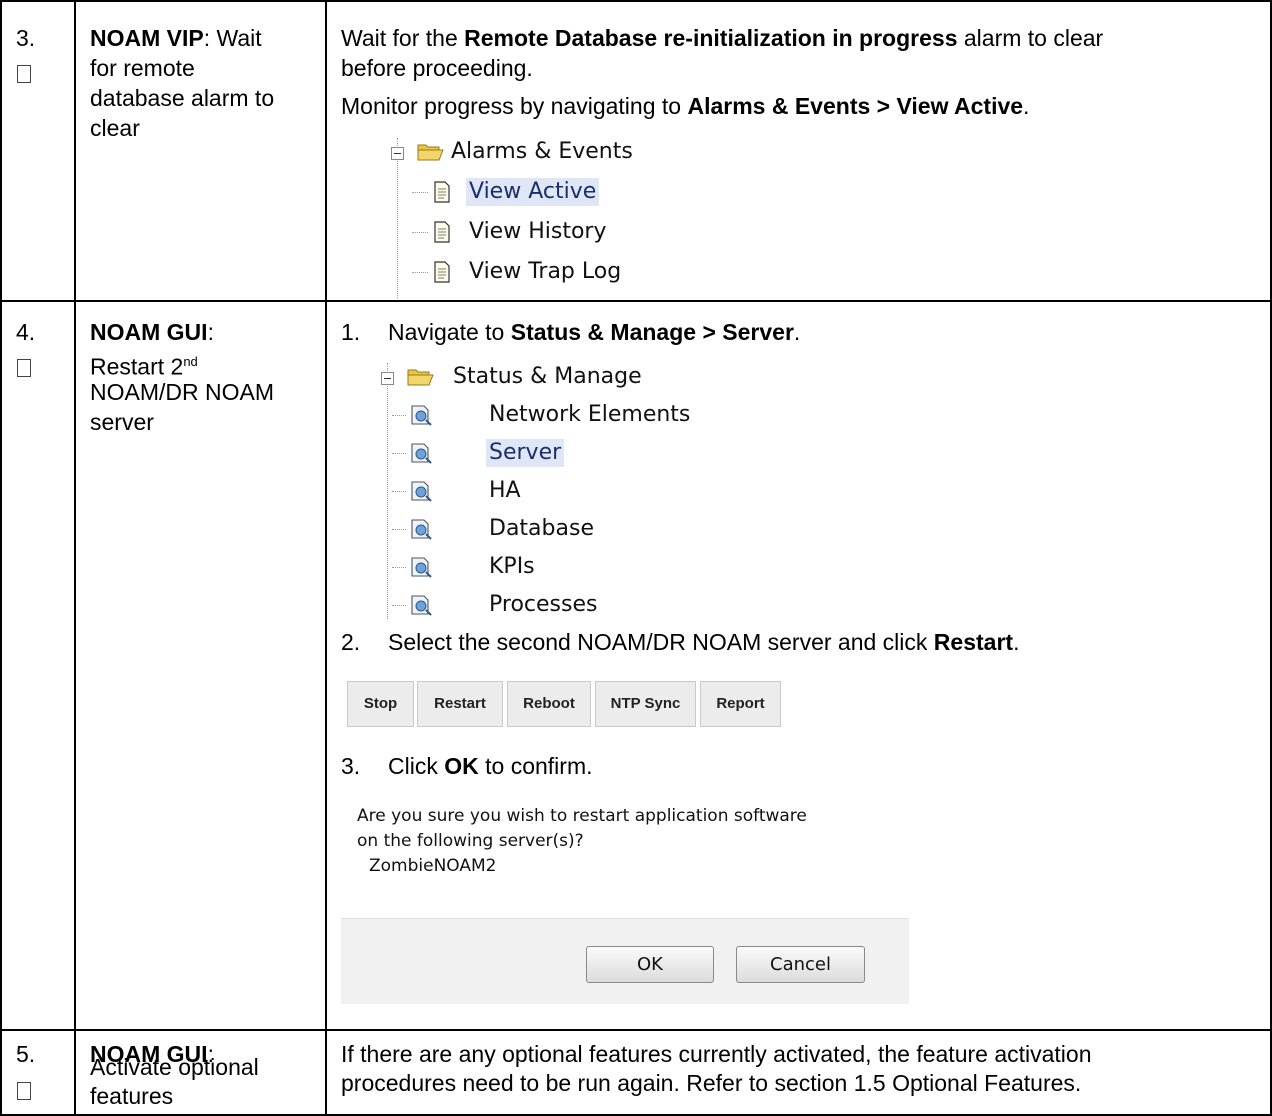 Image resolution: width=1272 pixels, height=1116 pixels. I want to click on step-desc: for remote, so click(142, 68).